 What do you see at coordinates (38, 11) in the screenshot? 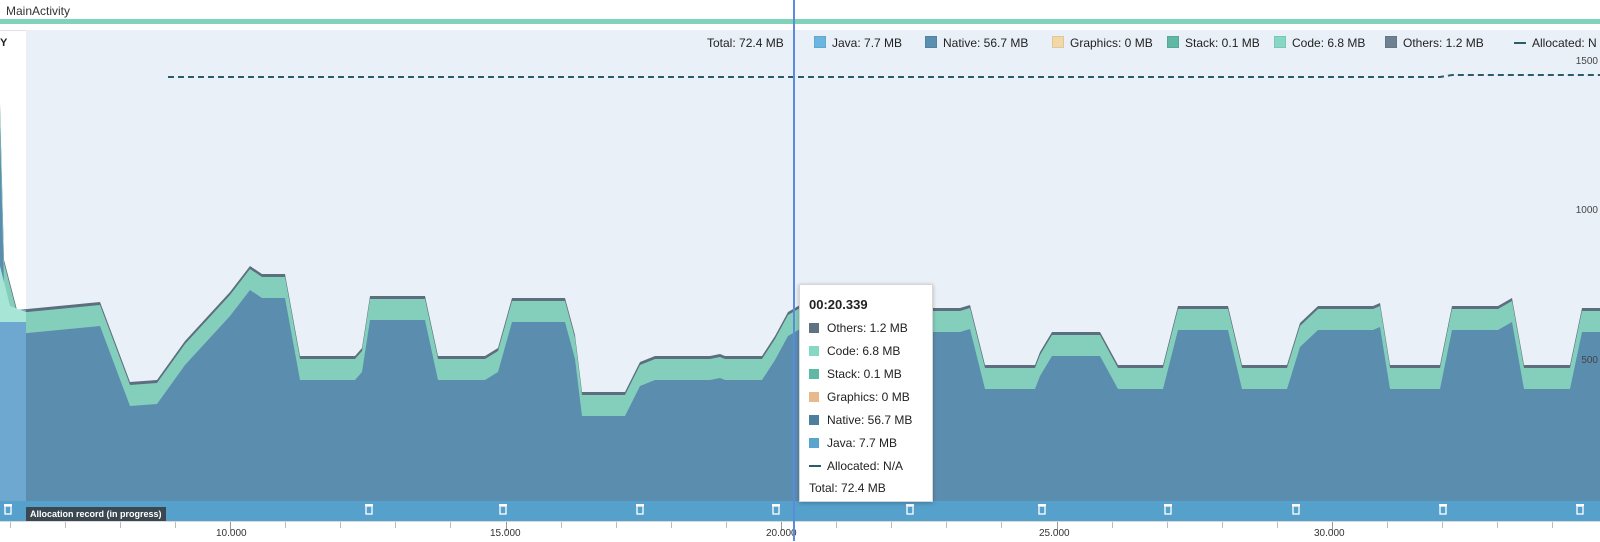
I see `activity-label: MainActivity` at bounding box center [38, 11].